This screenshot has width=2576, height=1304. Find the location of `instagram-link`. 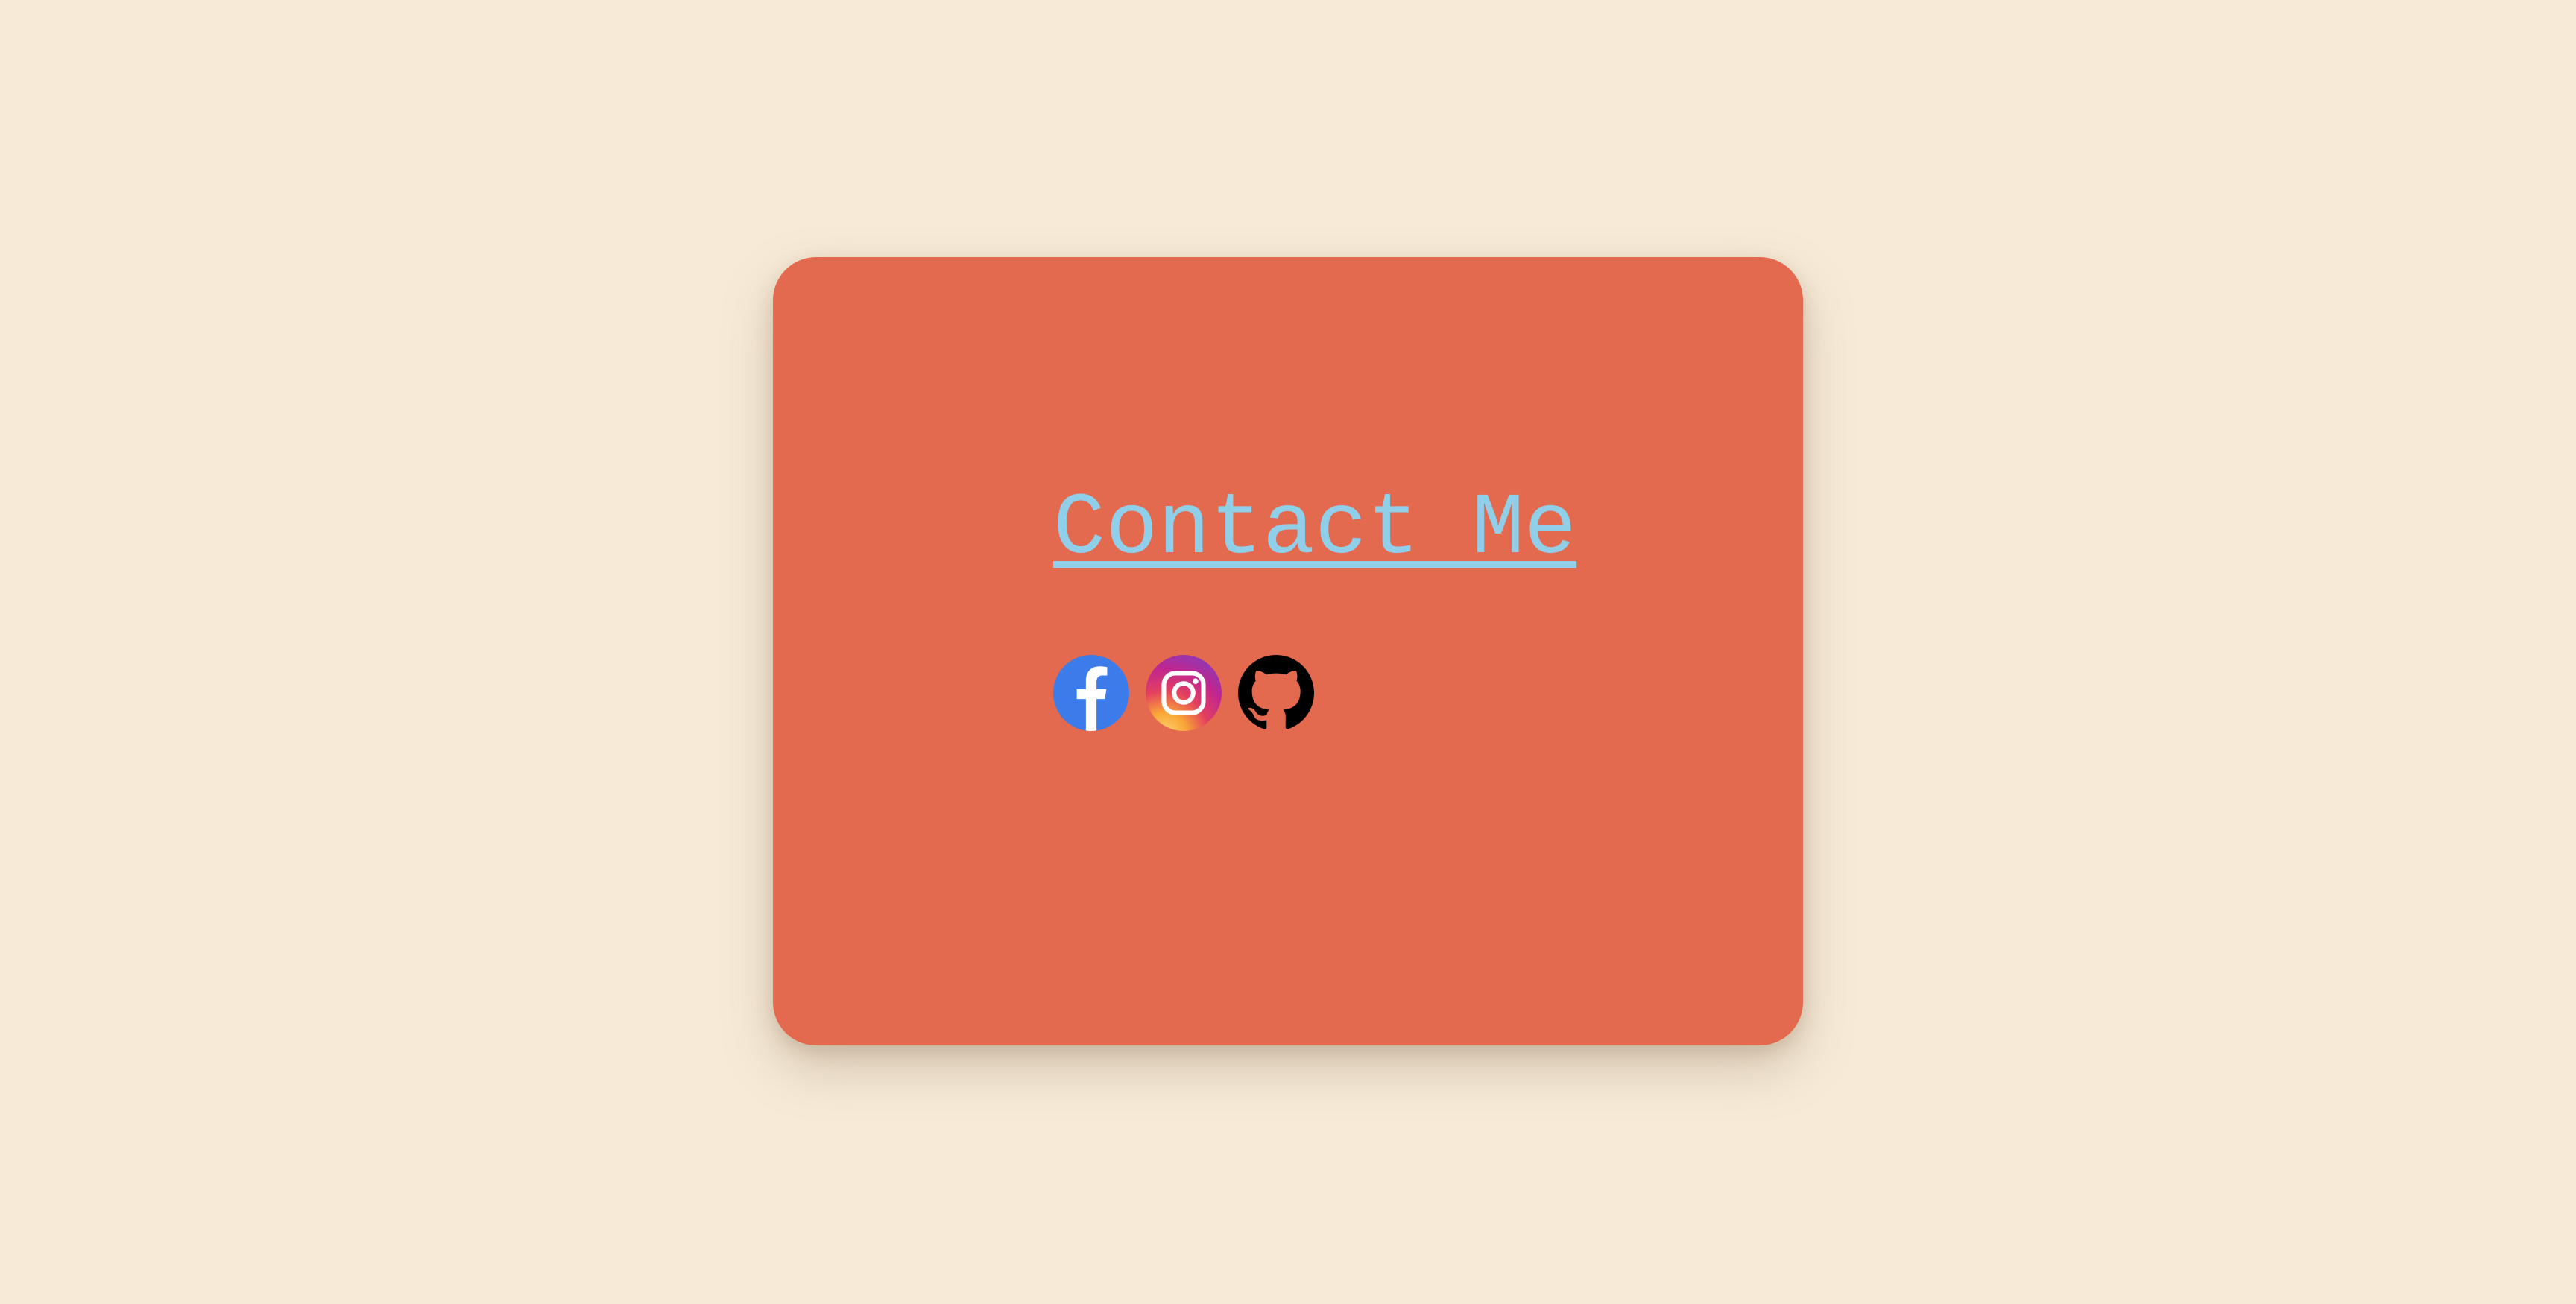

instagram-link is located at coordinates (1184, 693).